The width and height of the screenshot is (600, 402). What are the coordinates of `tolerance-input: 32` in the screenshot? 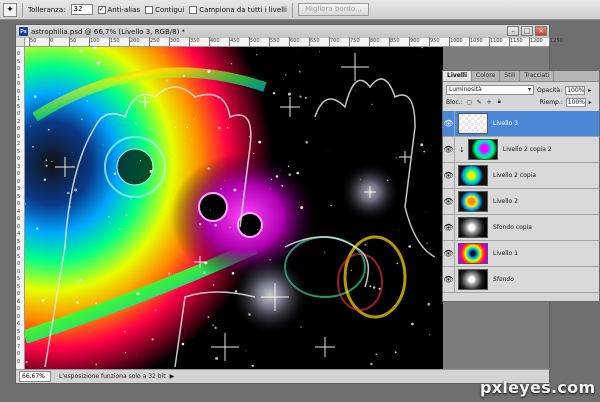 It's located at (81, 9).